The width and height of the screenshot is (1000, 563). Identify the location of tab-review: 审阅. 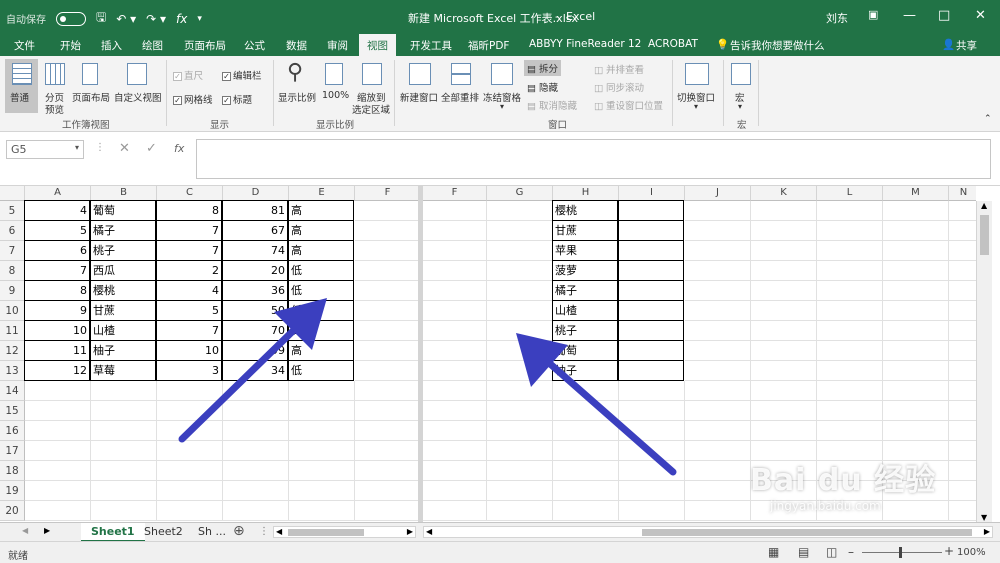
(337, 45).